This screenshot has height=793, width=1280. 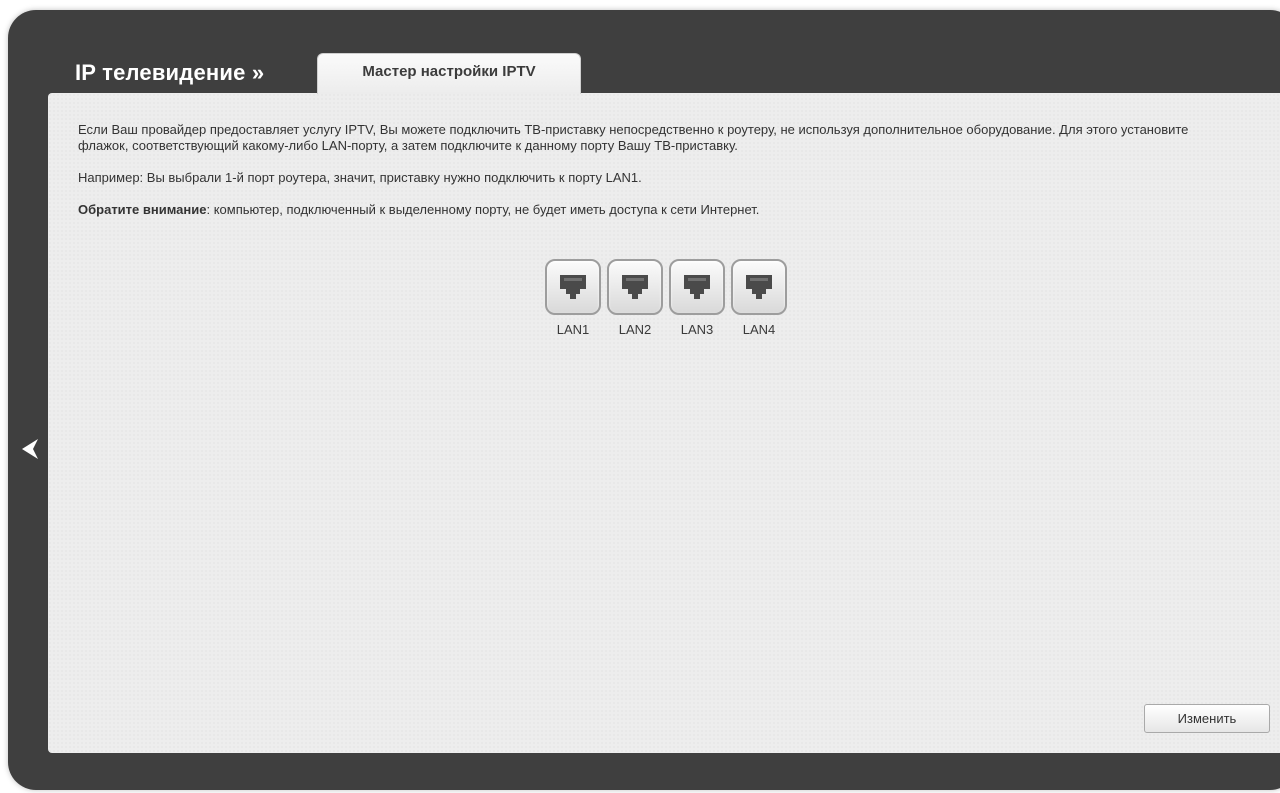 I want to click on tab-iptv-wizard: Мастер настройки IPTV, so click(x=449, y=73).